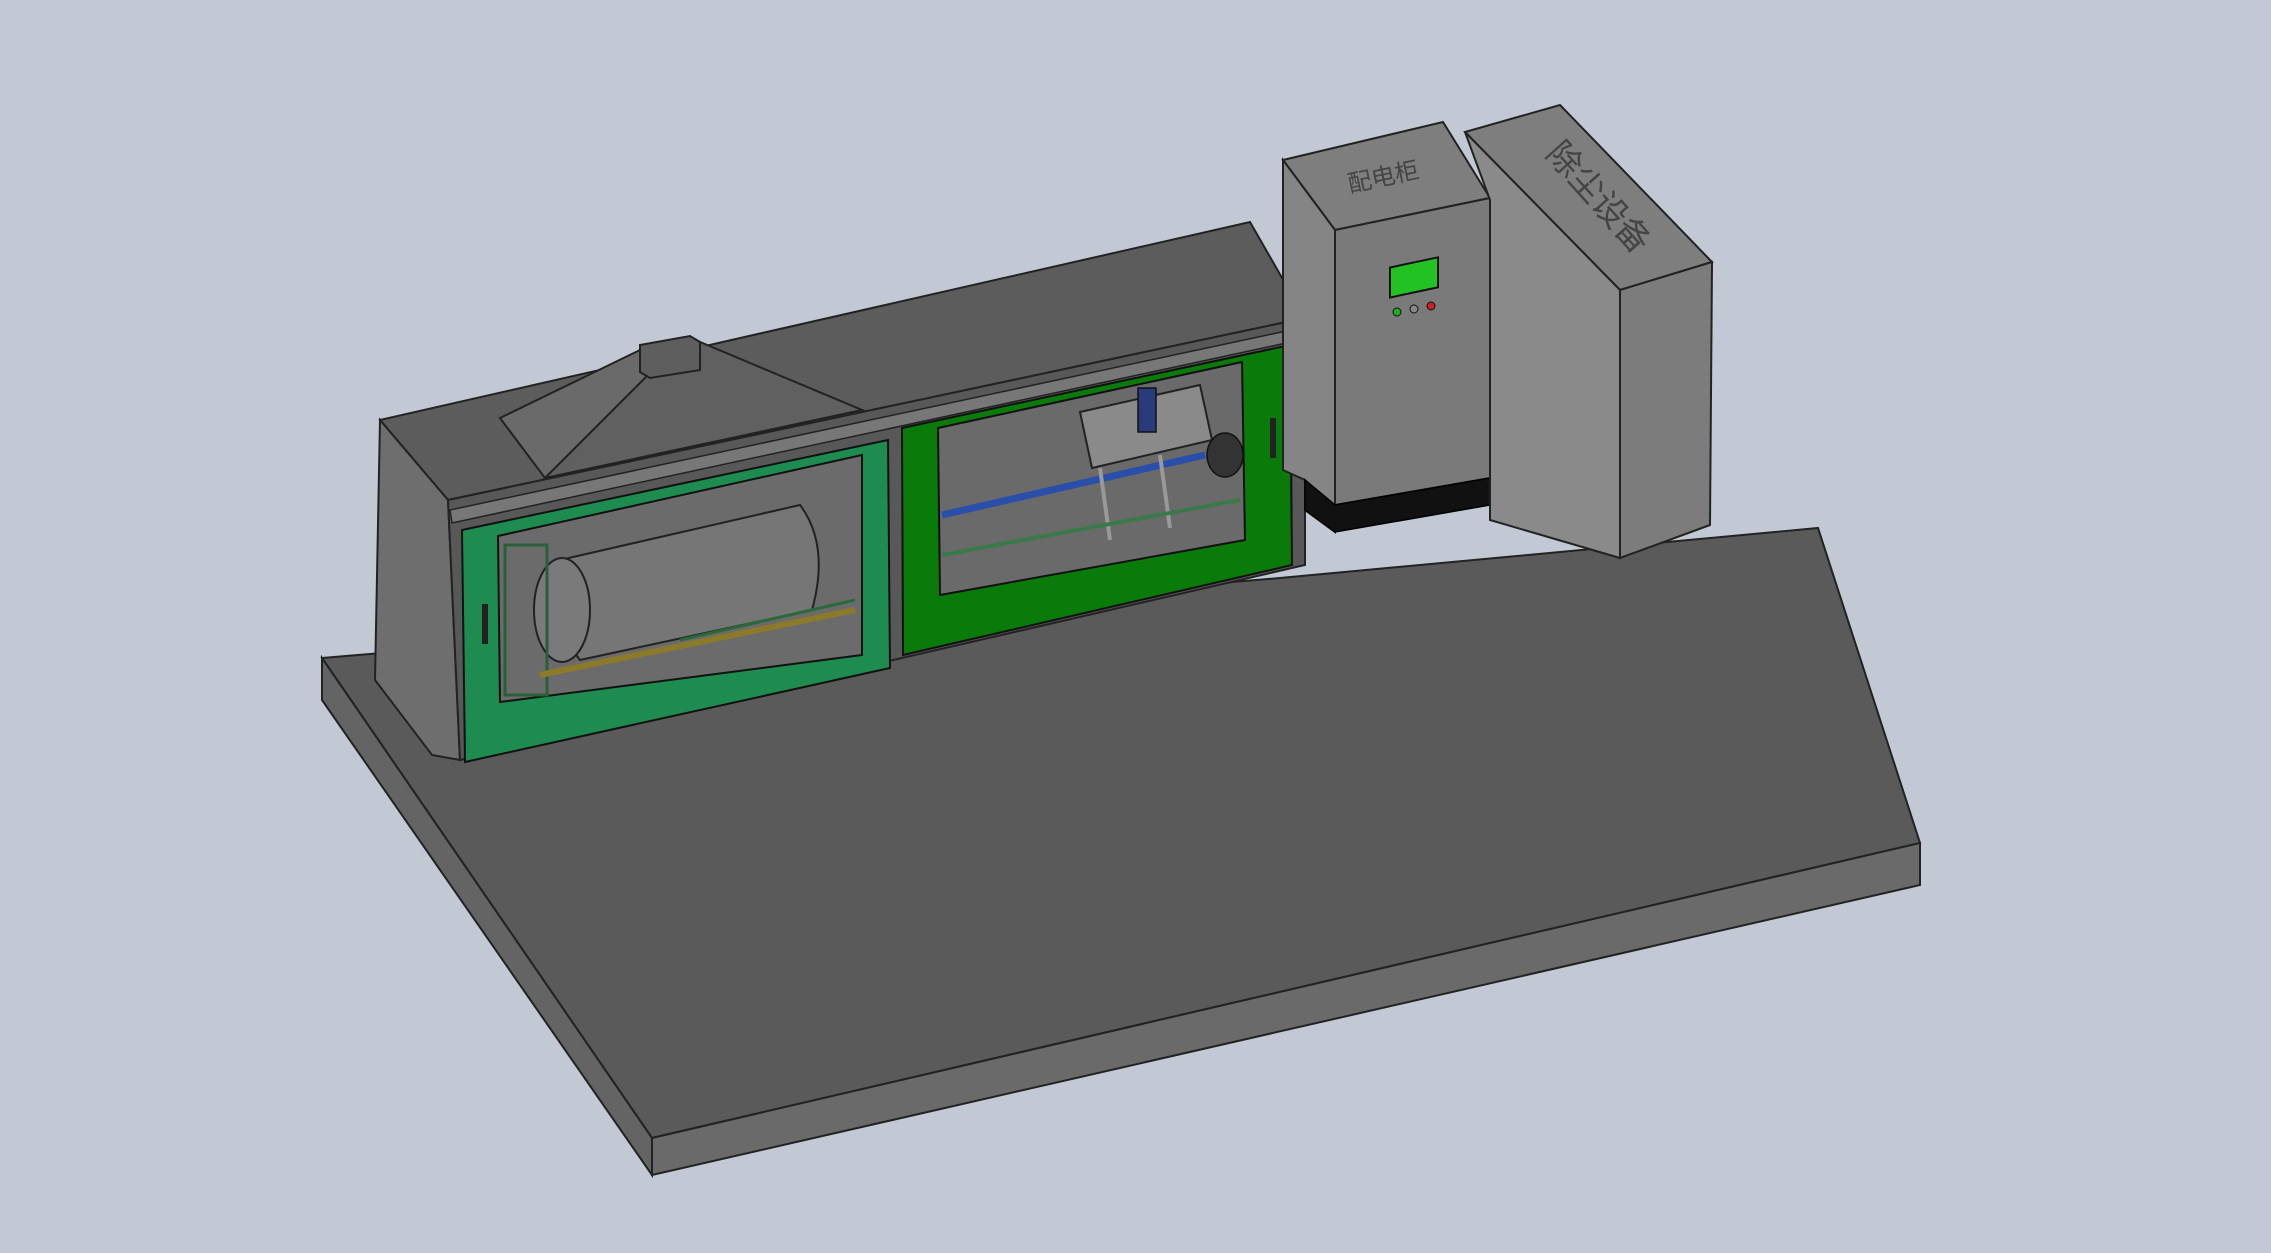 This screenshot has width=2271, height=1253. I want to click on indicator-grey, so click(1414, 309).